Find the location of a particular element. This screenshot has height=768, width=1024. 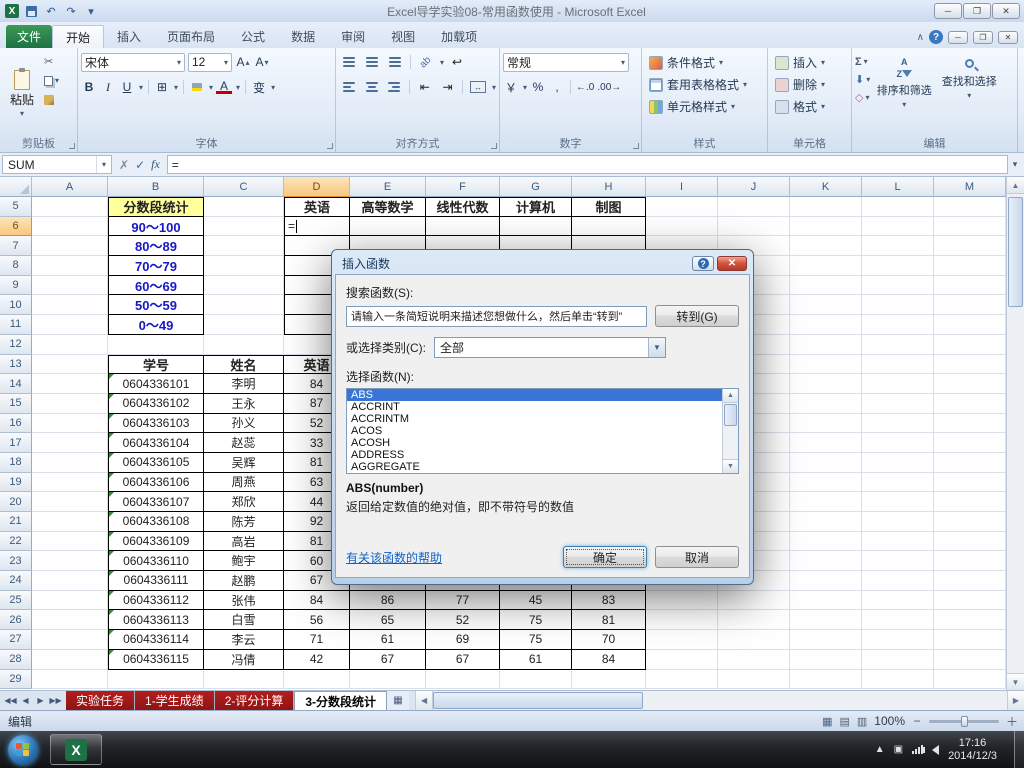

function-list-scrollbar: ▲ ▼ is located at coordinates (730, 431).